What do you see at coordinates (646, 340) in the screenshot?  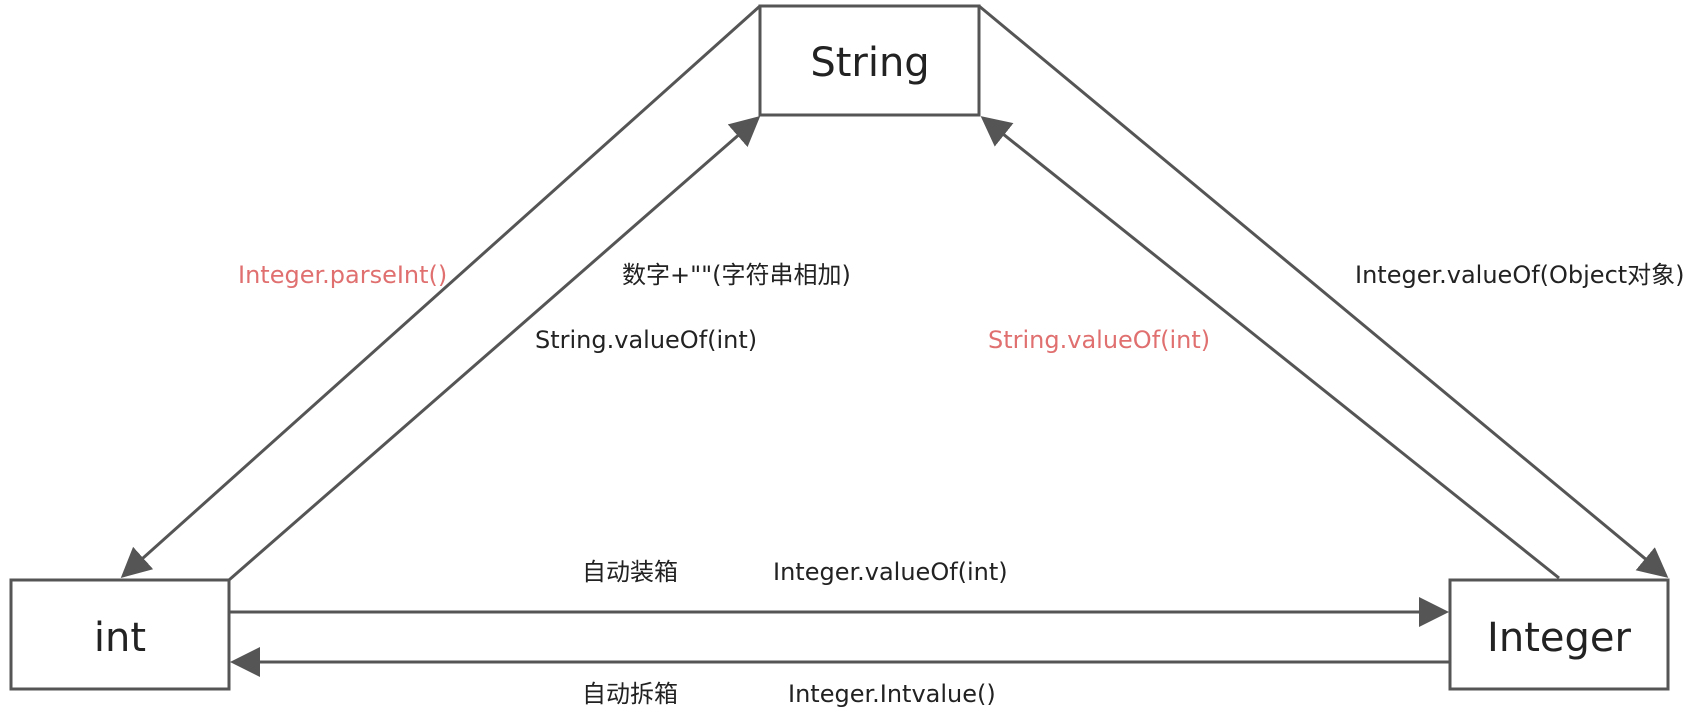 I see `edge-int-to-string-label-bottom: String.valueOf(int)` at bounding box center [646, 340].